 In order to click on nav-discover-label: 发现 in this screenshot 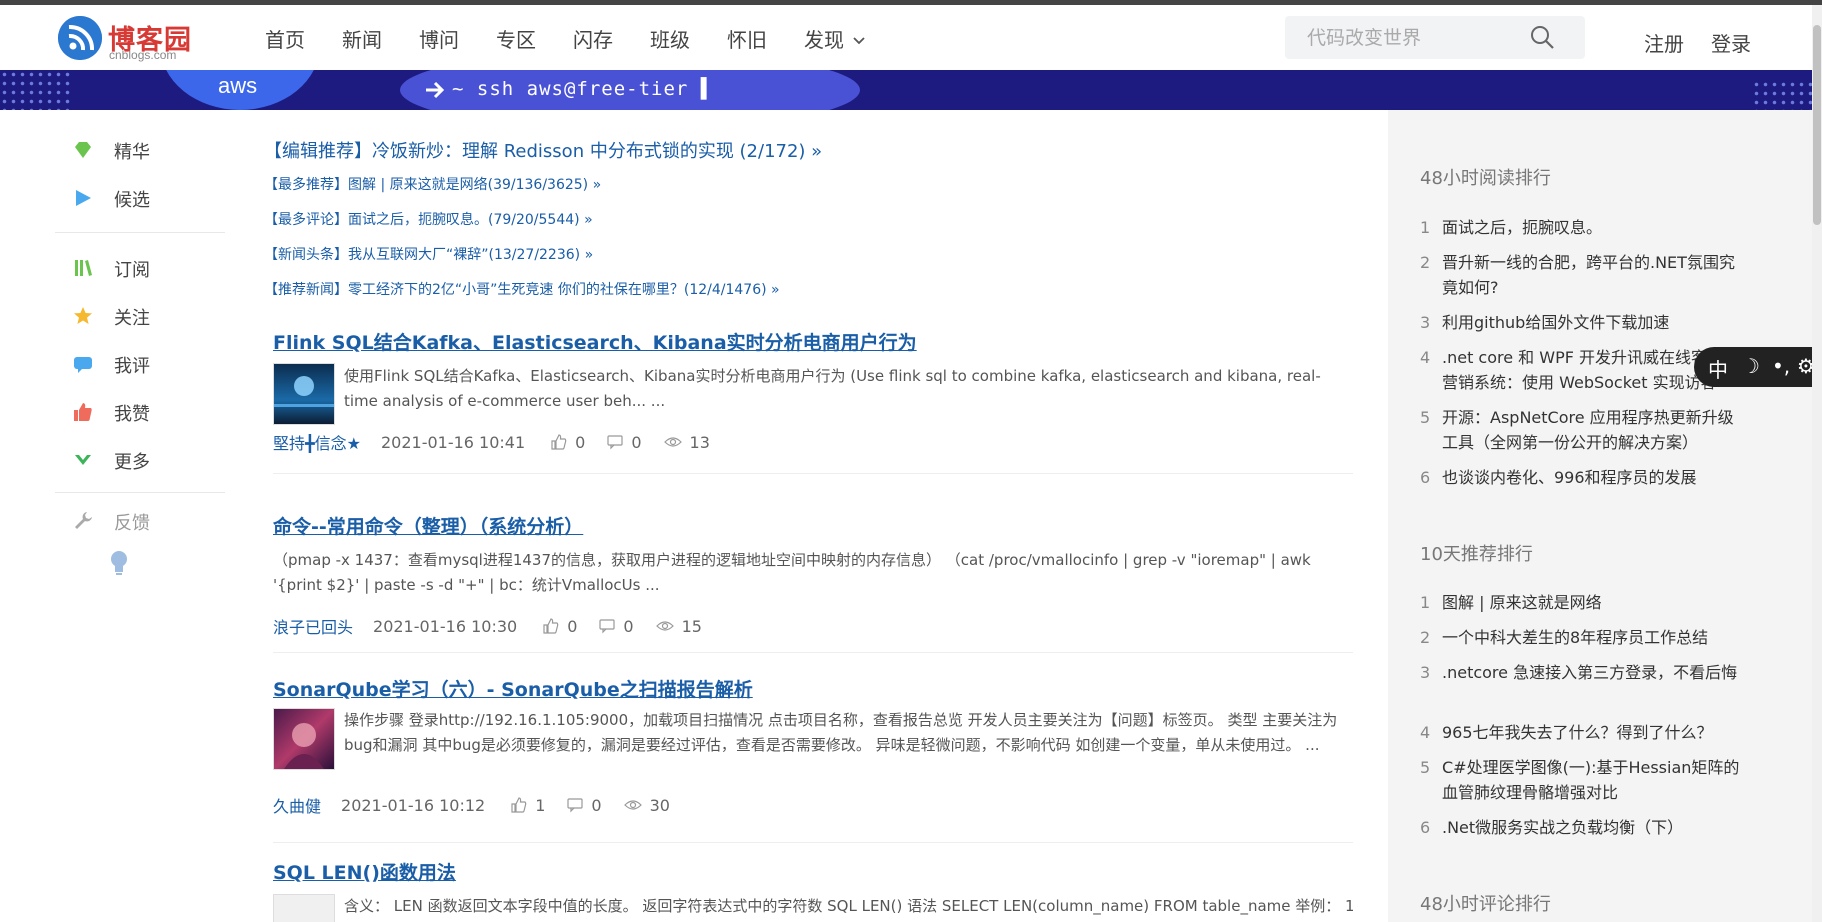, I will do `click(824, 40)`.